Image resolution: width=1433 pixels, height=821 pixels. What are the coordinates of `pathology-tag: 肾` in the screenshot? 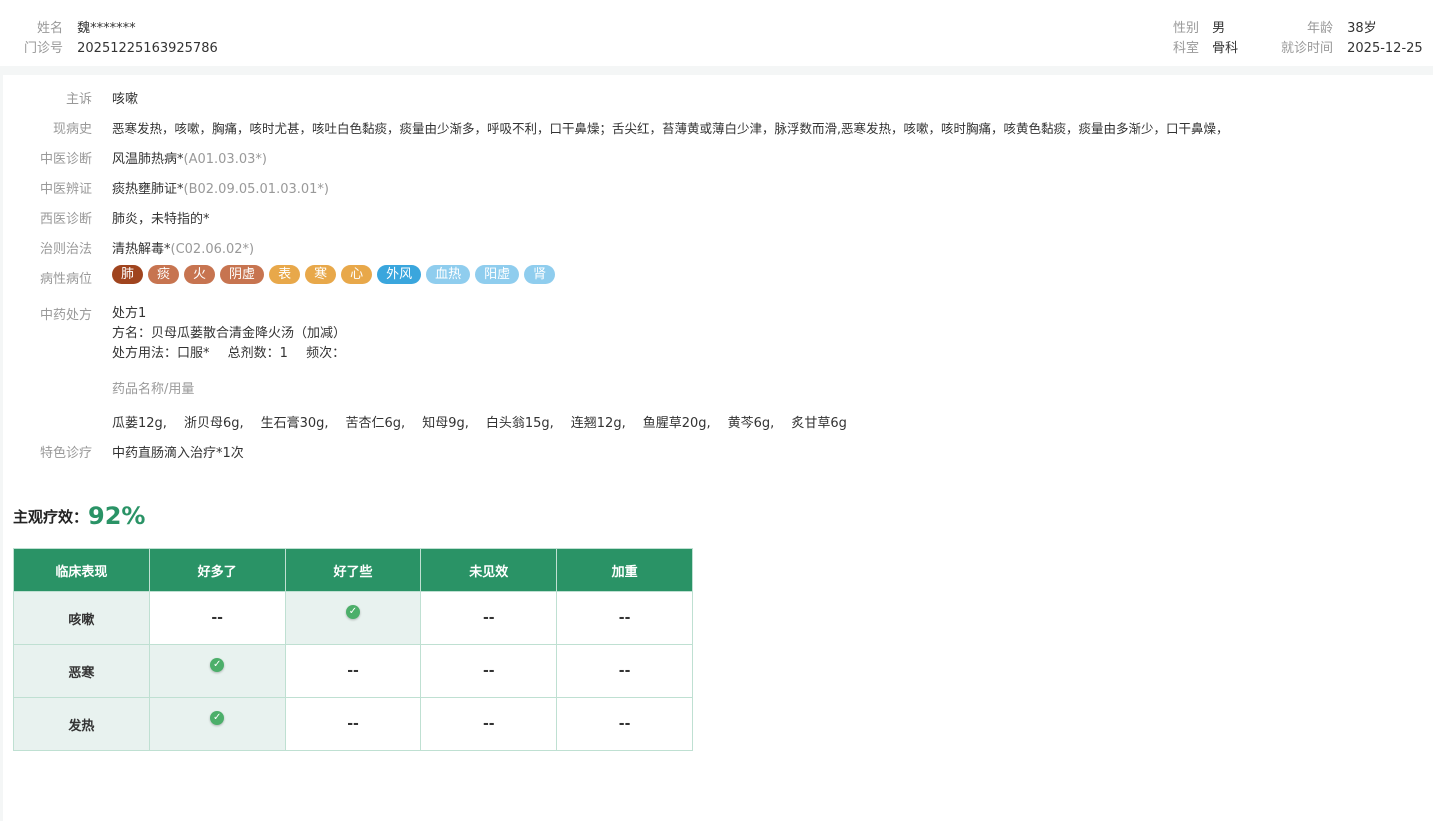 It's located at (540, 274).